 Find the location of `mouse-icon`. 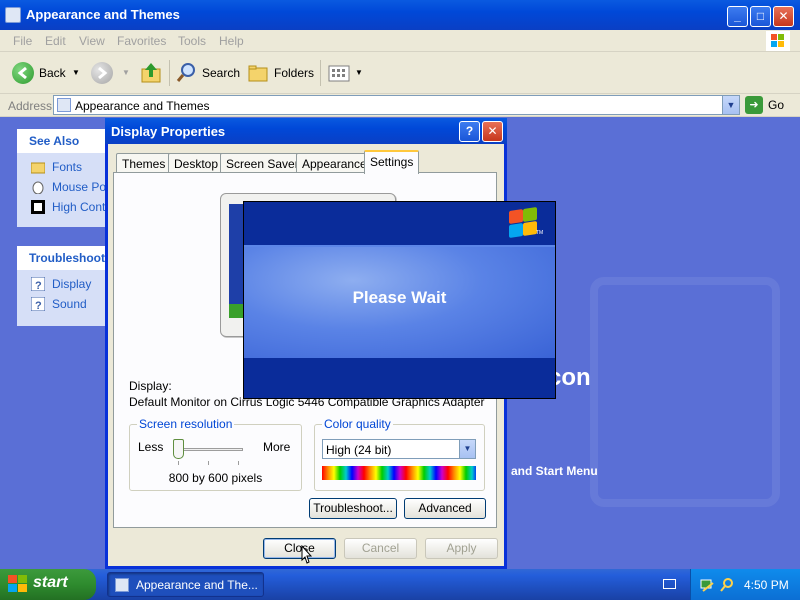

mouse-icon is located at coordinates (38, 187).